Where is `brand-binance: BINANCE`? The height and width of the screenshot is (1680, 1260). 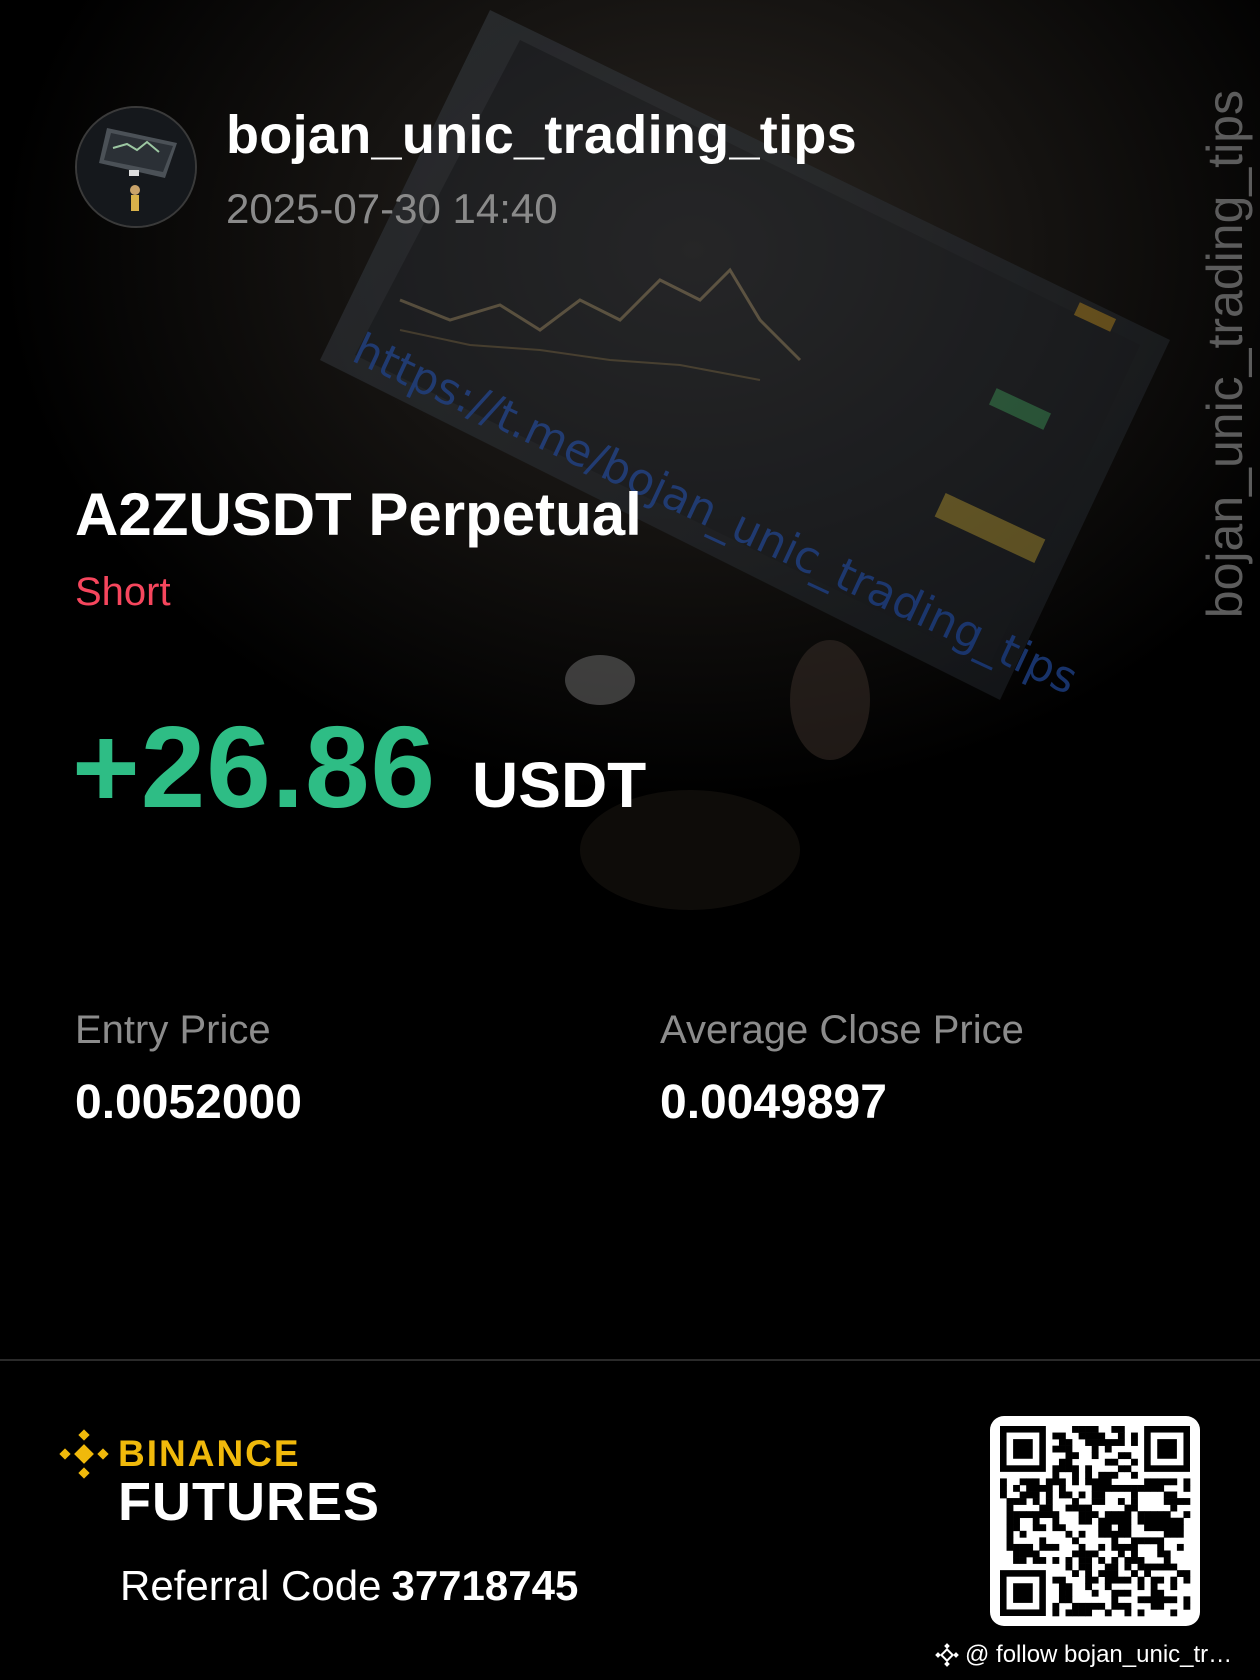 brand-binance: BINANCE is located at coordinates (209, 1453).